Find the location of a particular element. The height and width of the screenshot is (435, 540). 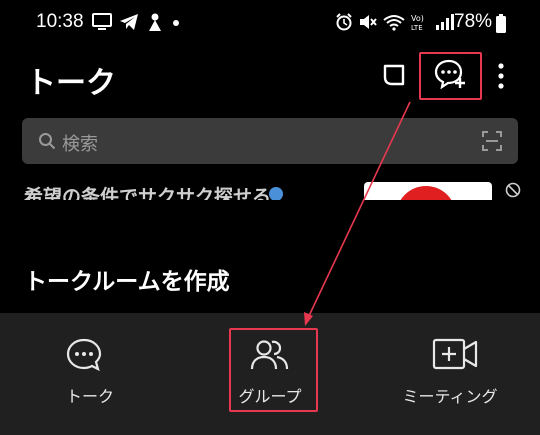

lte-icon: Vo) LTE is located at coordinates (420, 24).